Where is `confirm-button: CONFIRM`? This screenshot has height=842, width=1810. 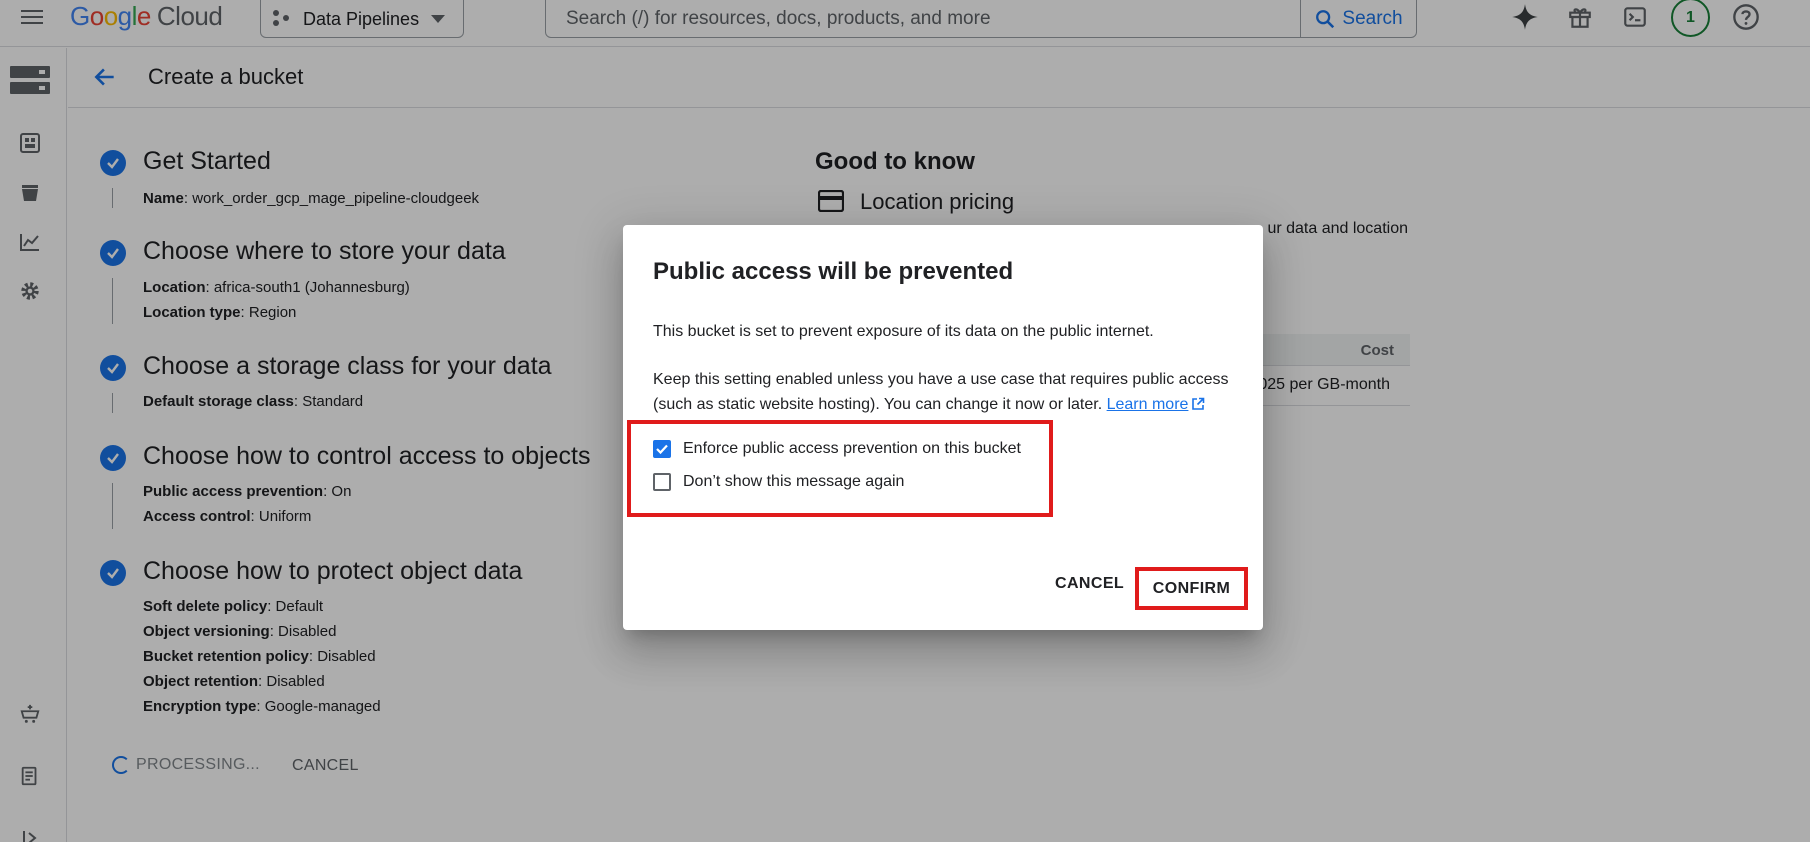
confirm-button: CONFIRM is located at coordinates (1191, 588).